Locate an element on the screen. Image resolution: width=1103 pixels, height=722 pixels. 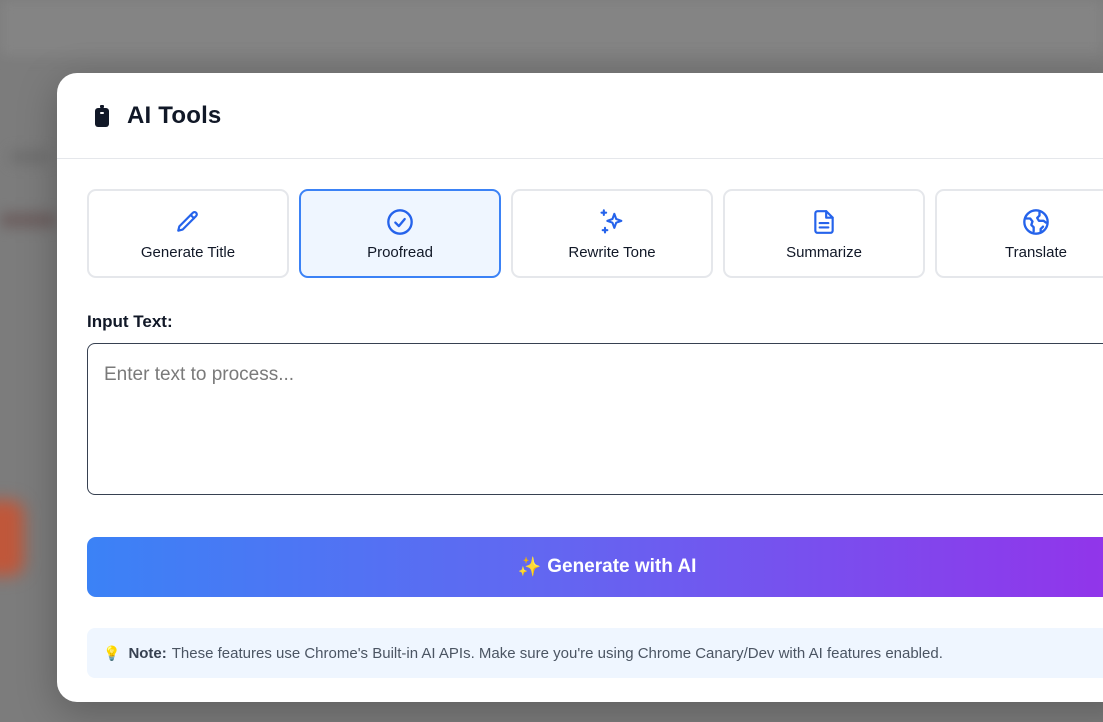
tool-label: Generate Title is located at coordinates (188, 252).